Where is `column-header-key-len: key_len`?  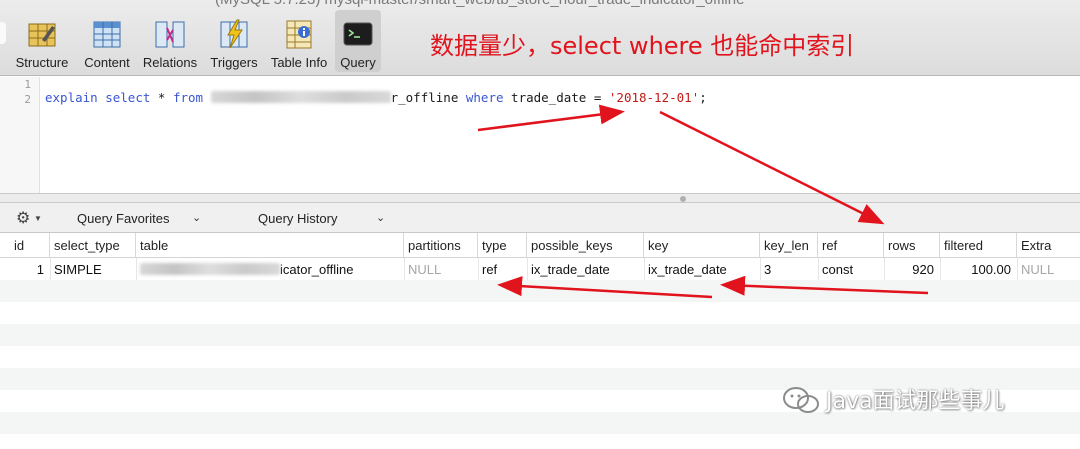 column-header-key-len: key_len is located at coordinates (789, 245).